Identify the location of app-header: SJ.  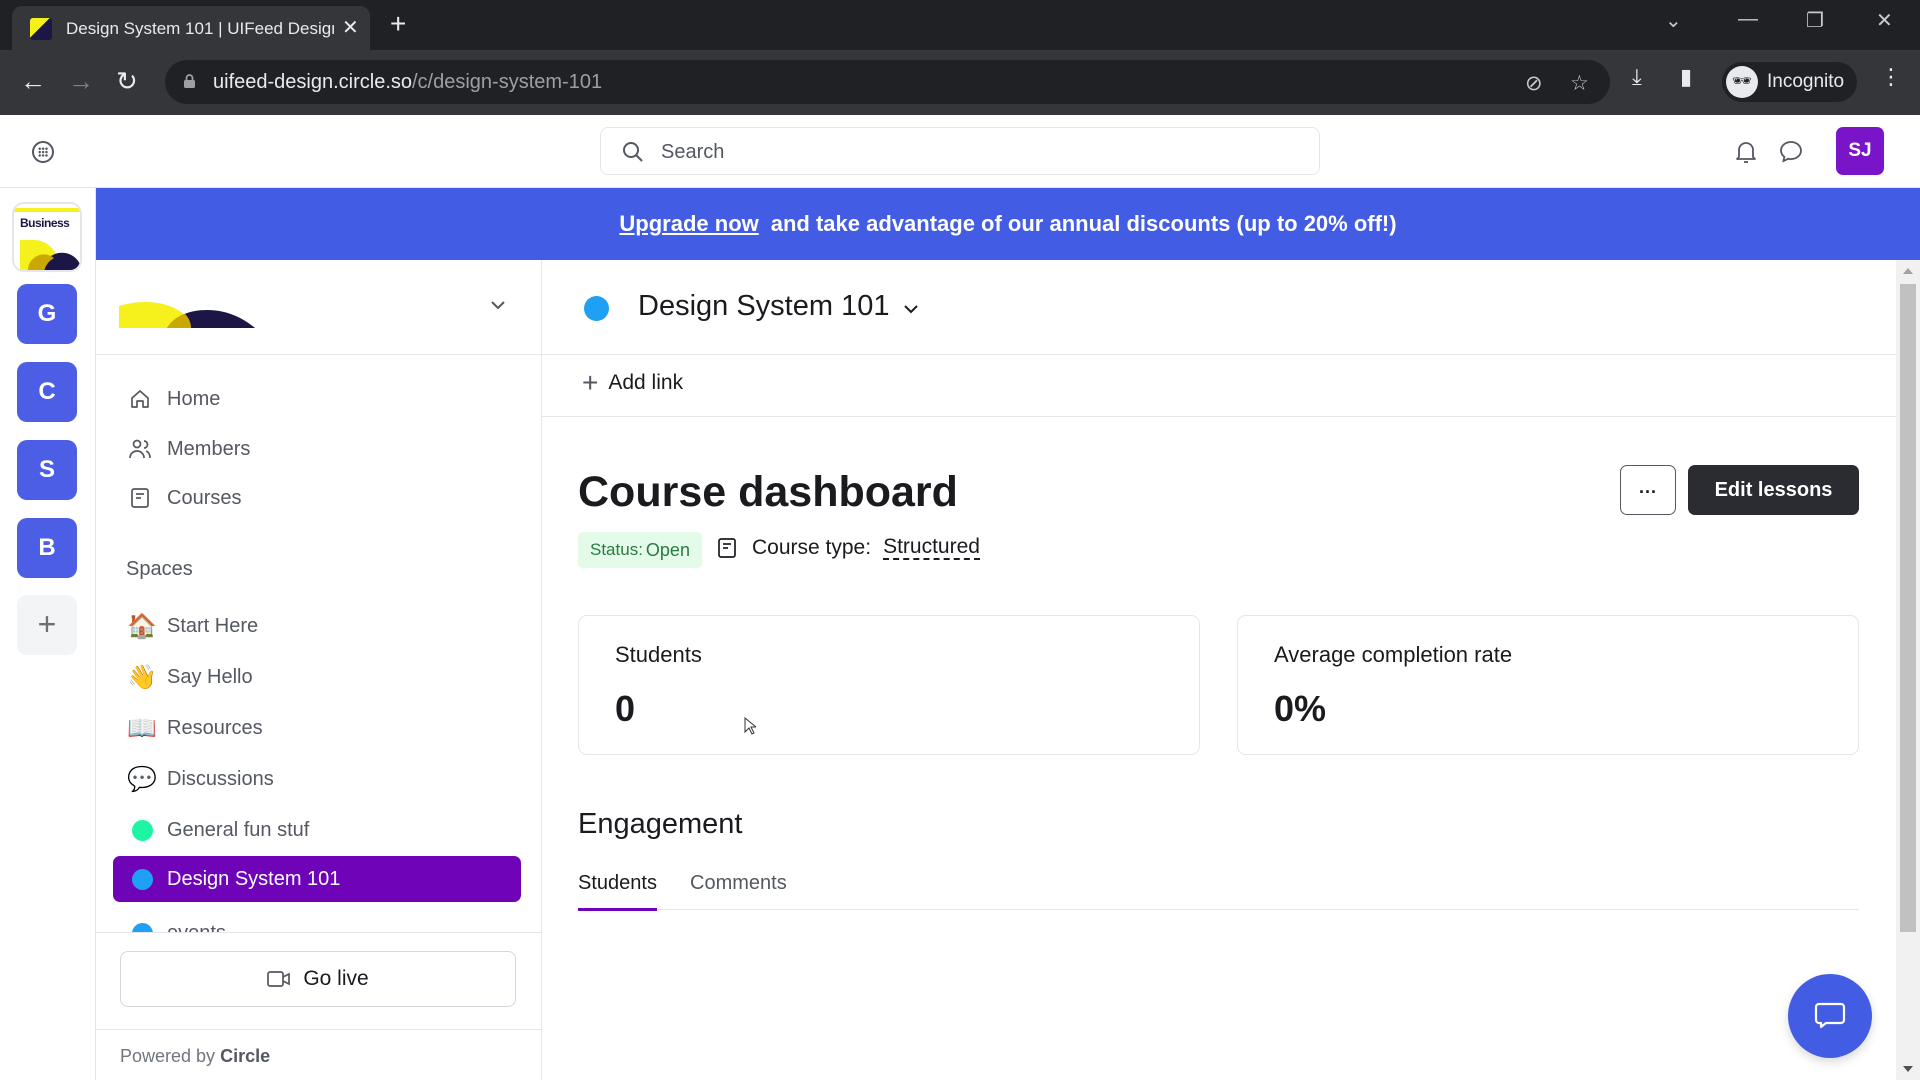
(960, 151).